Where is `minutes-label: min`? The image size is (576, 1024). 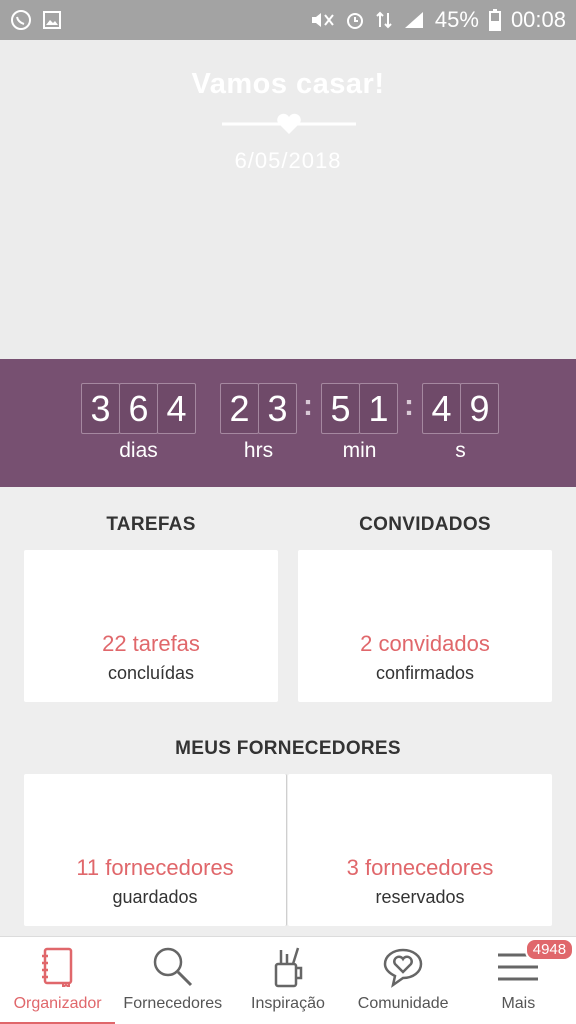
minutes-label: min is located at coordinates (359, 450).